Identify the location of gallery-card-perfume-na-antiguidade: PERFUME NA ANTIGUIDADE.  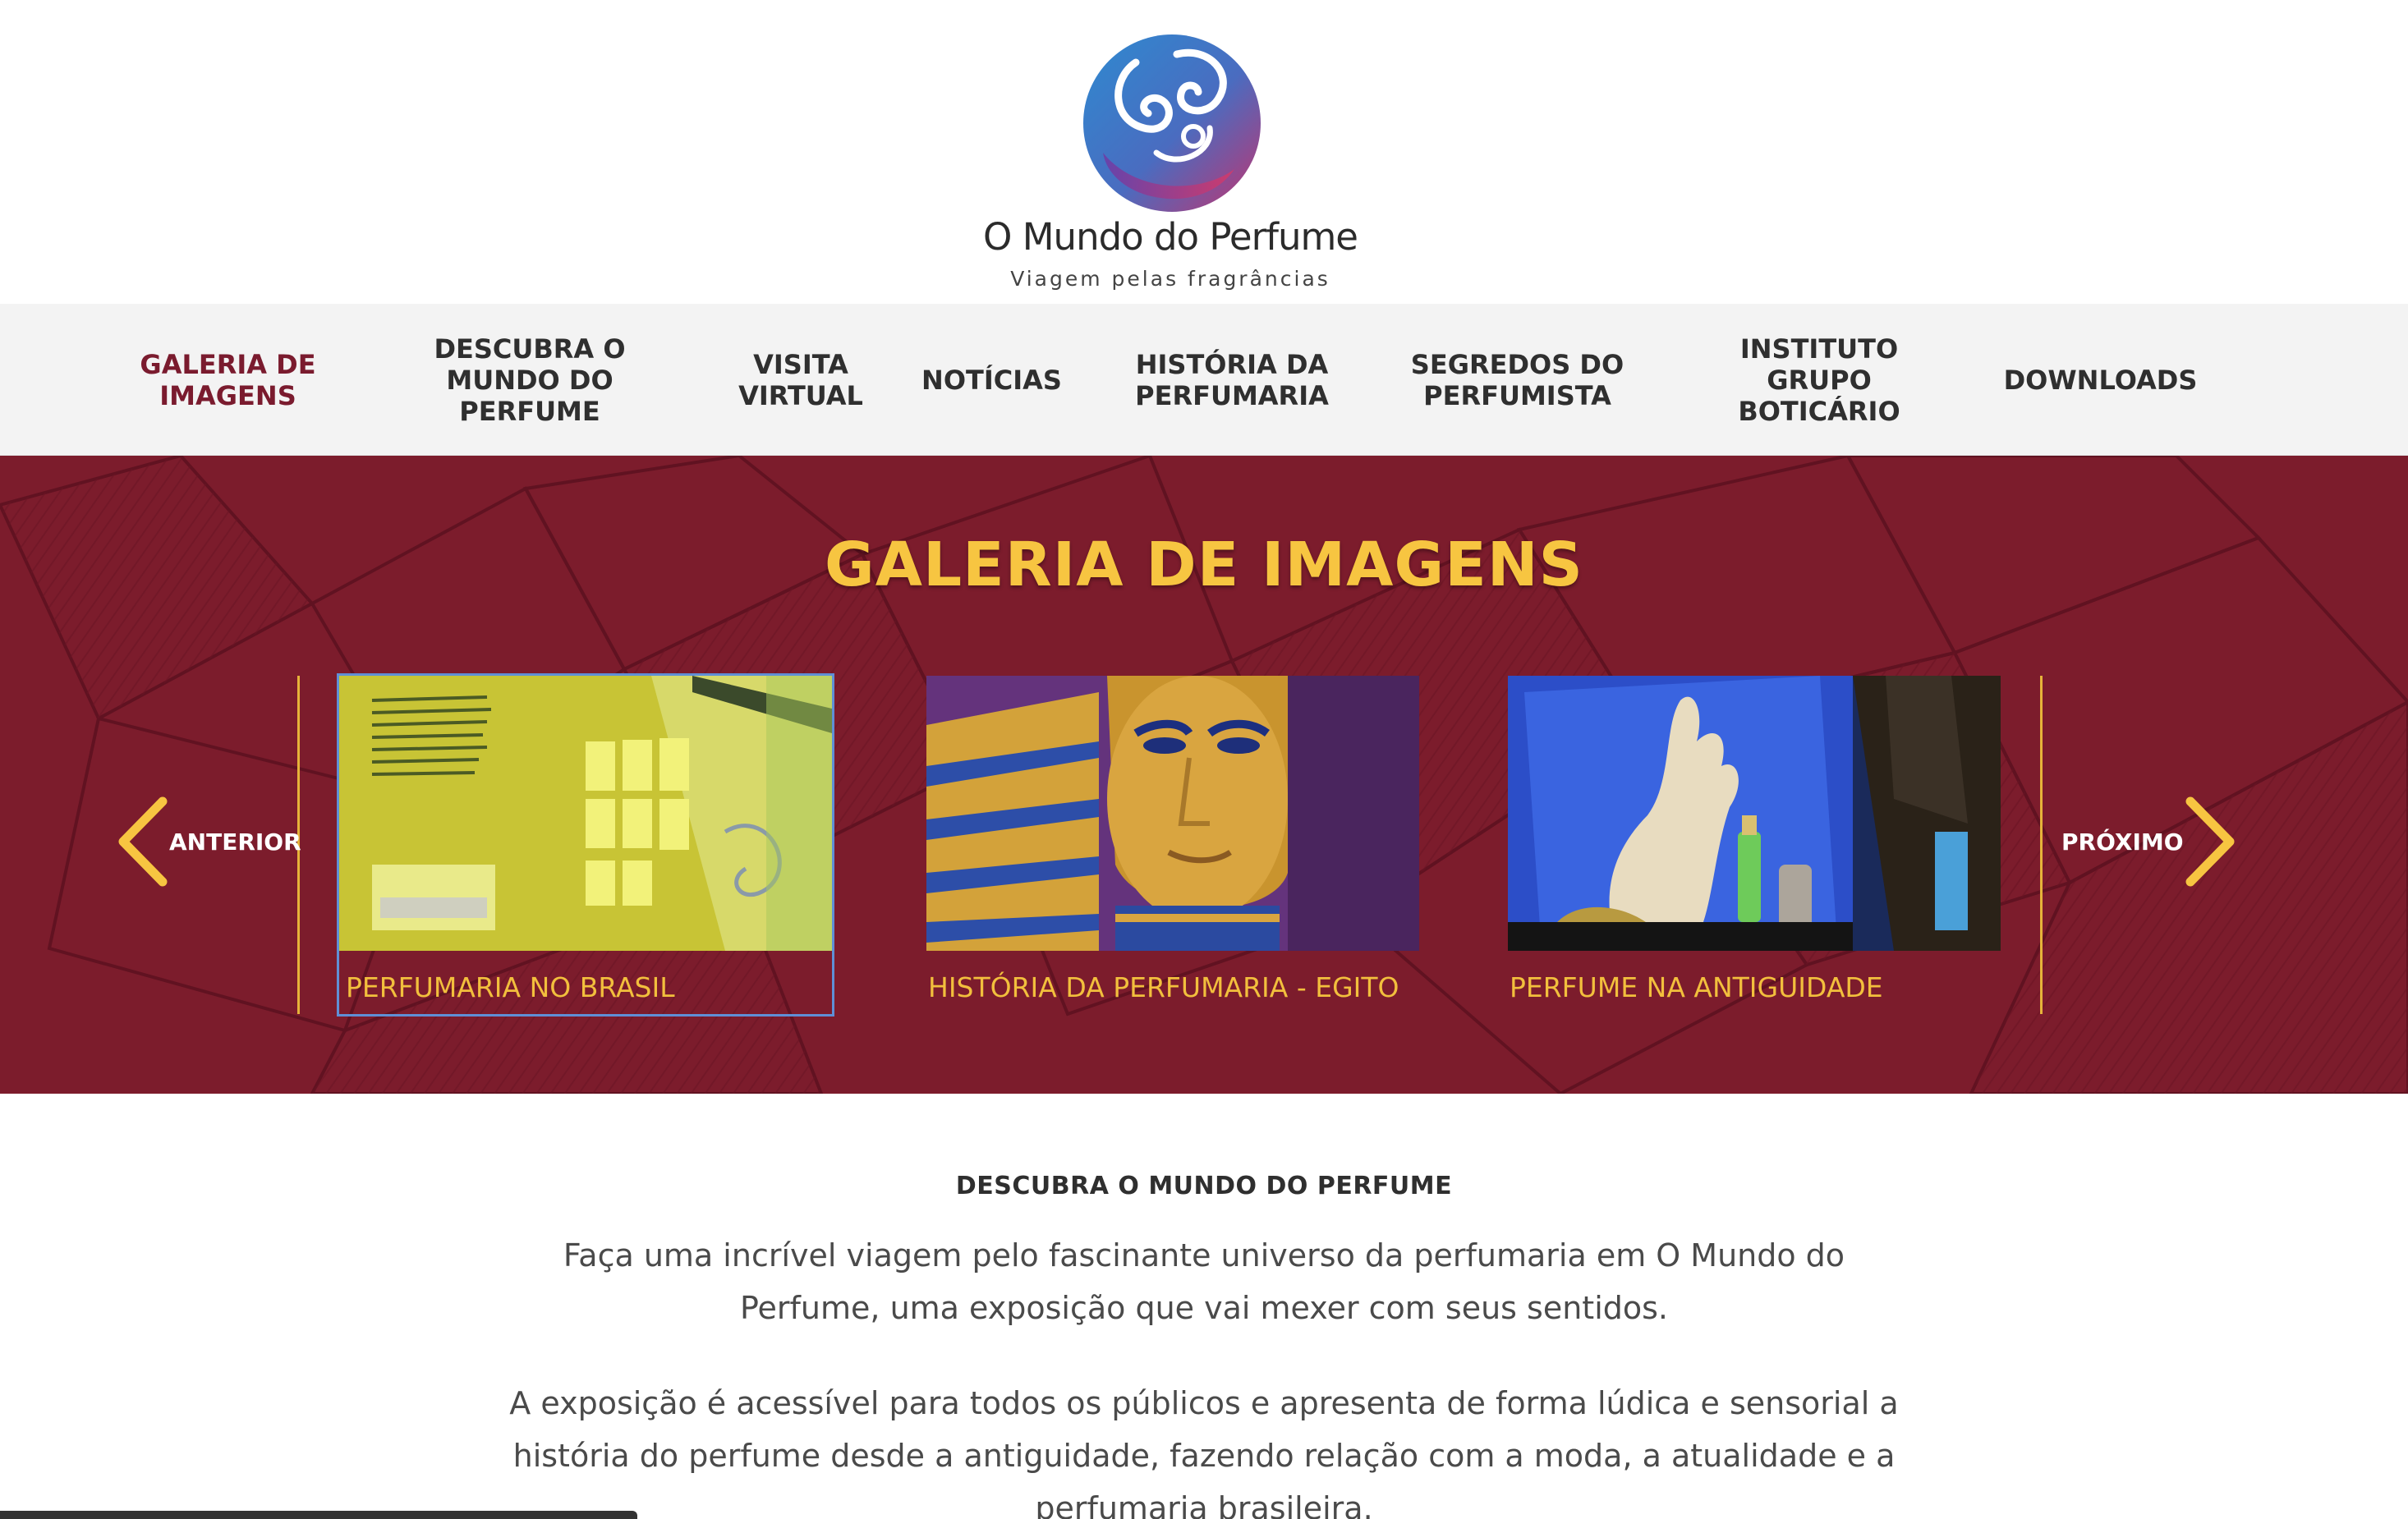
(1755, 845).